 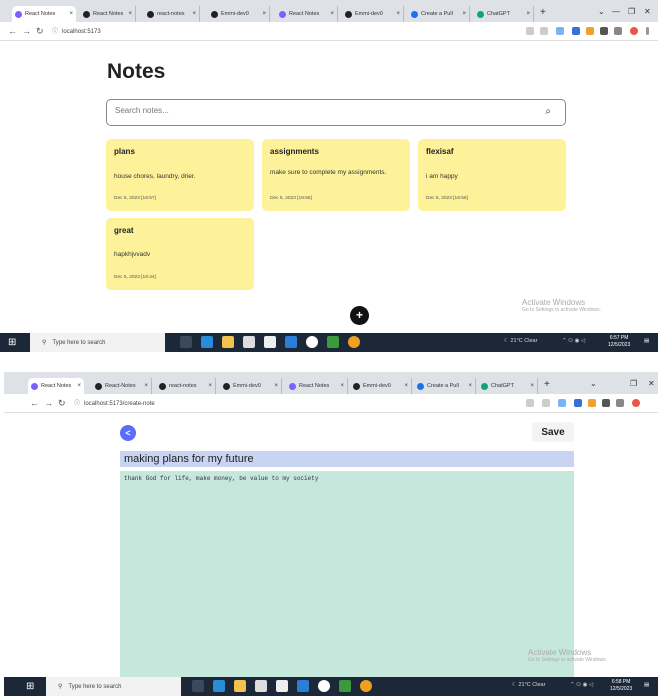 I want to click on windows-start-icon: ⊞, so click(x=12, y=342).